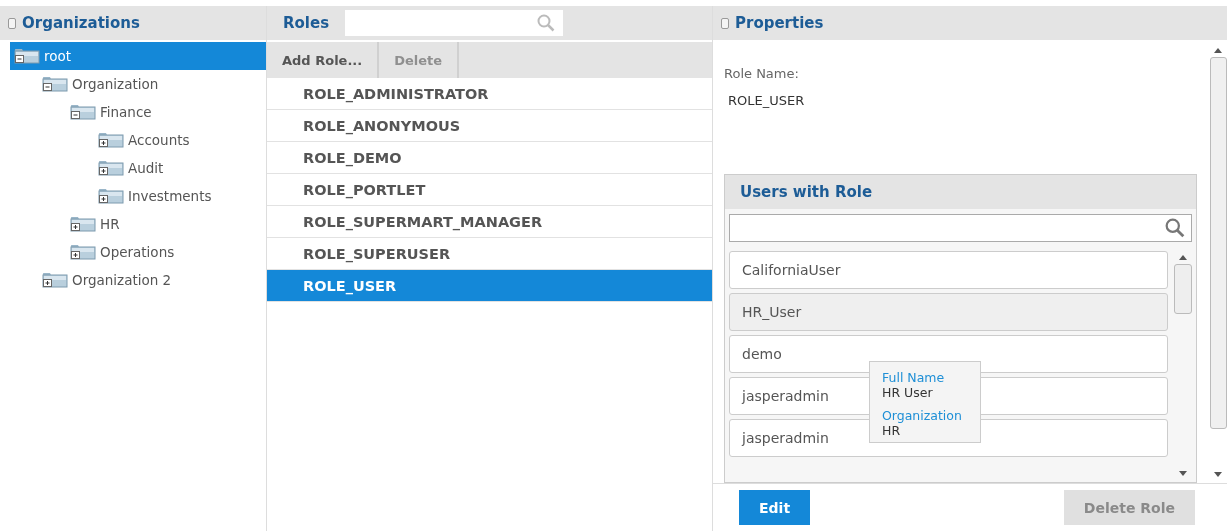 Image resolution: width=1227 pixels, height=531 pixels. Describe the element at coordinates (960, 192) in the screenshot. I see `users-panel-title: Users with Role` at that location.